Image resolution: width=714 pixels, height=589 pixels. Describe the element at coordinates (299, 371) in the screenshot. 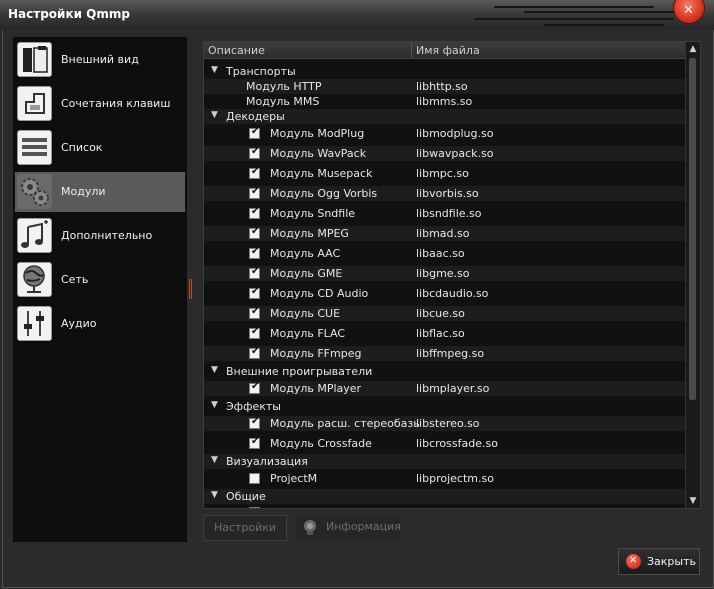

I see `group-label: Внешние проигрыватели` at that location.